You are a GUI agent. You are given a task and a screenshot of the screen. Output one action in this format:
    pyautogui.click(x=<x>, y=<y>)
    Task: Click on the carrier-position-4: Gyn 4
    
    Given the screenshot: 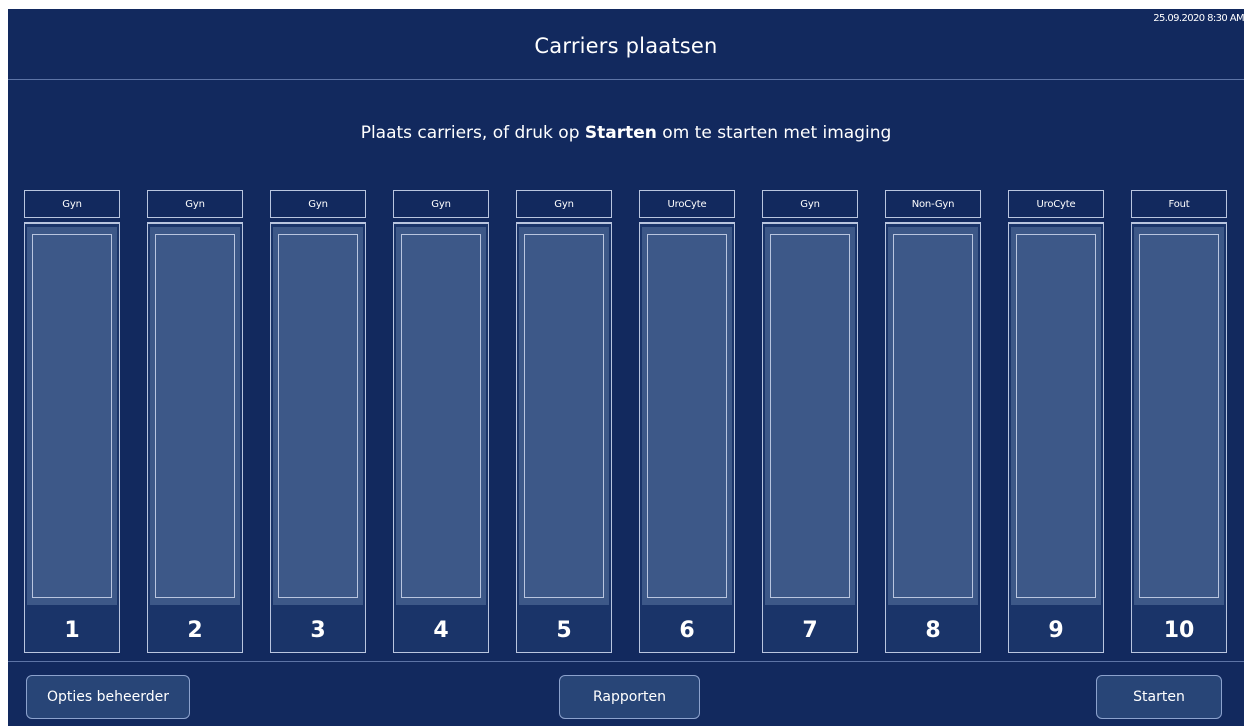 What is the action you would take?
    pyautogui.click(x=441, y=421)
    